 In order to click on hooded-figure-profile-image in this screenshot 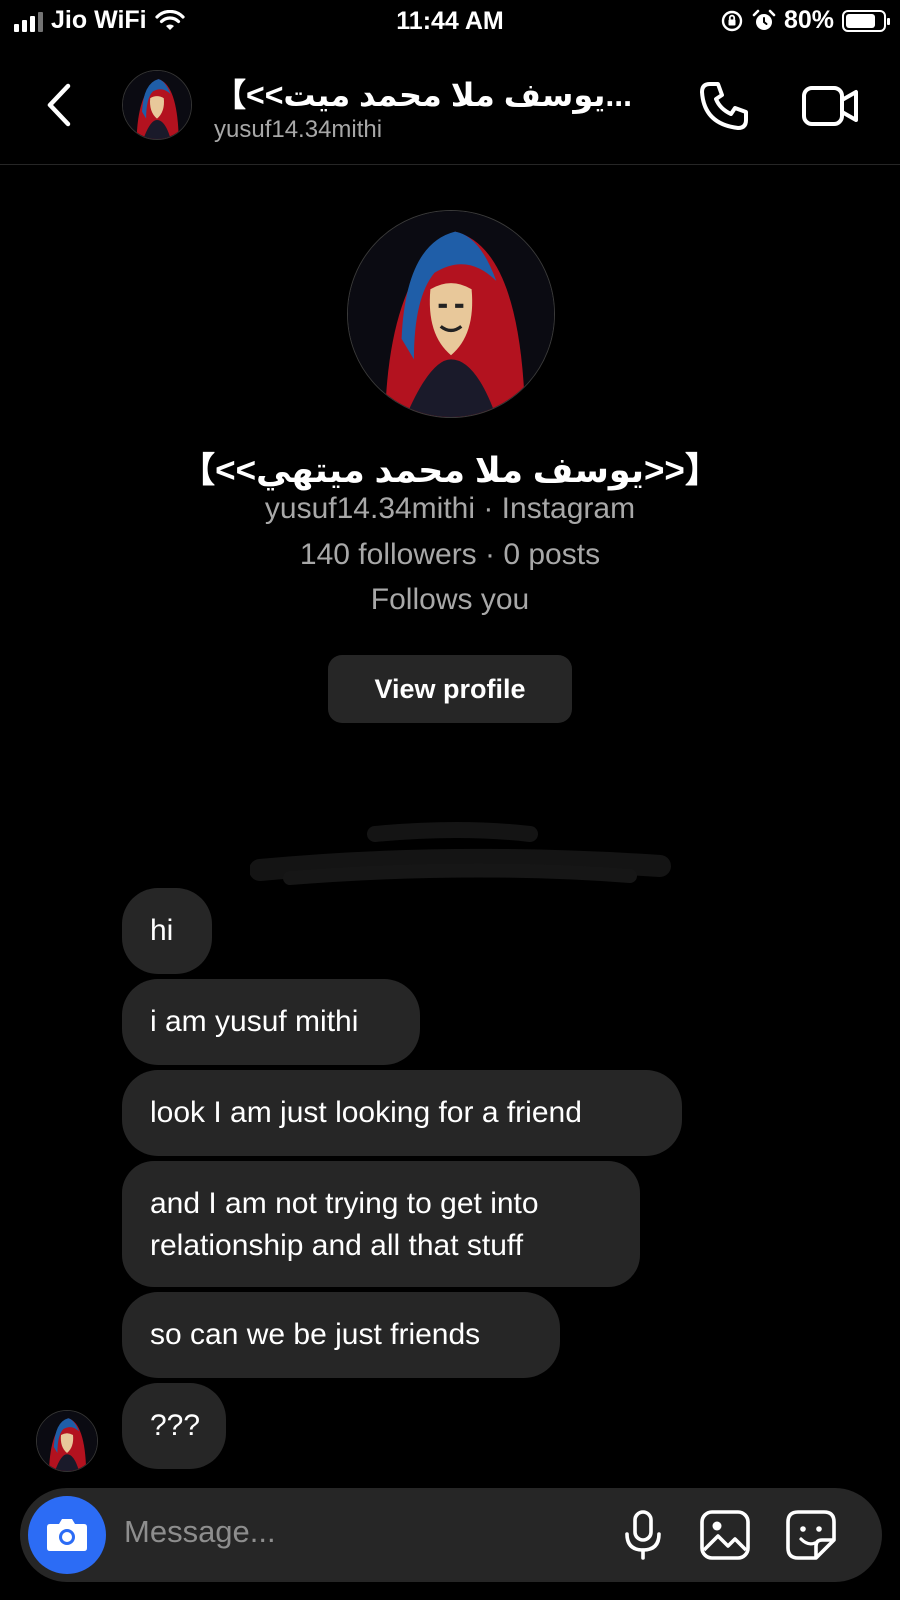, I will do `click(451, 314)`.